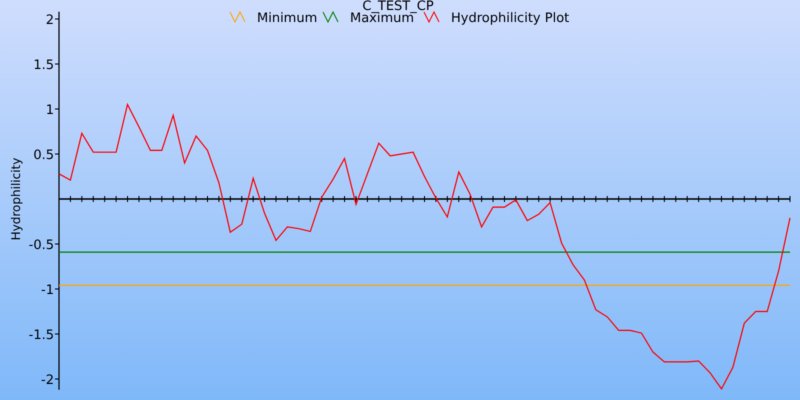 The width and height of the screenshot is (800, 400). I want to click on legend-label: Hydrophilicity Plot, so click(510, 18).